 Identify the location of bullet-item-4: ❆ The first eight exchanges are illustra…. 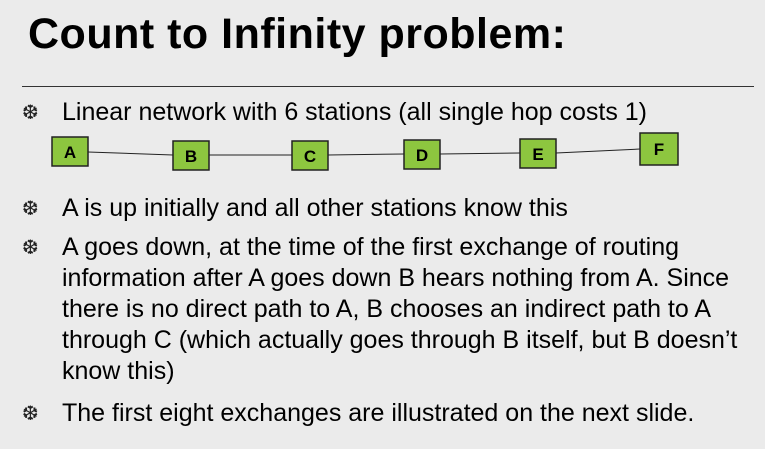
(387, 413).